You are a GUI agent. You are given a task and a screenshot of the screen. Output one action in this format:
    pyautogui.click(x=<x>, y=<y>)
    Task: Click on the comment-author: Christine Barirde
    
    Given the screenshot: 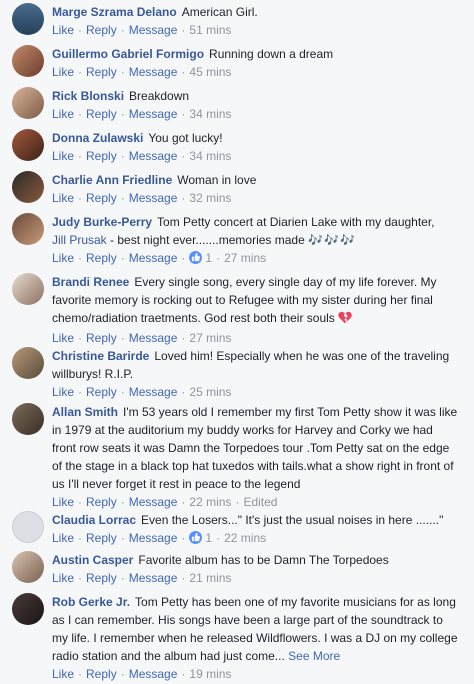 What is the action you would take?
    pyautogui.click(x=100, y=356)
    